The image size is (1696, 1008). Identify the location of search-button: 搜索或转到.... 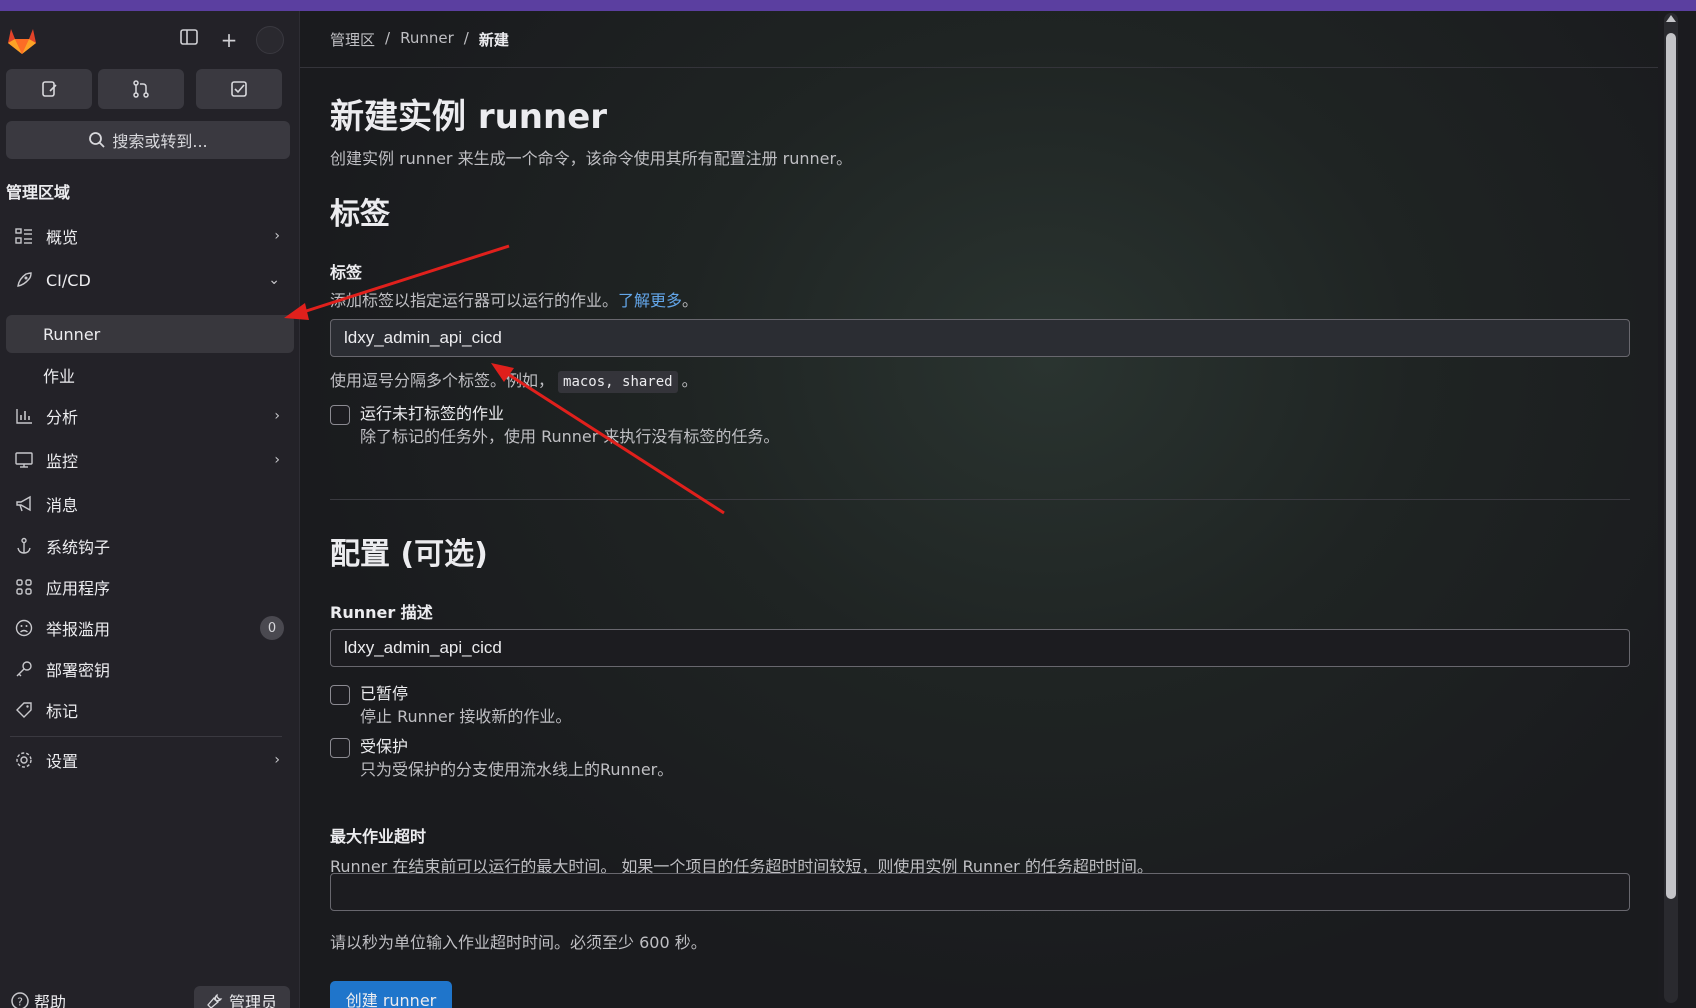
(148, 140).